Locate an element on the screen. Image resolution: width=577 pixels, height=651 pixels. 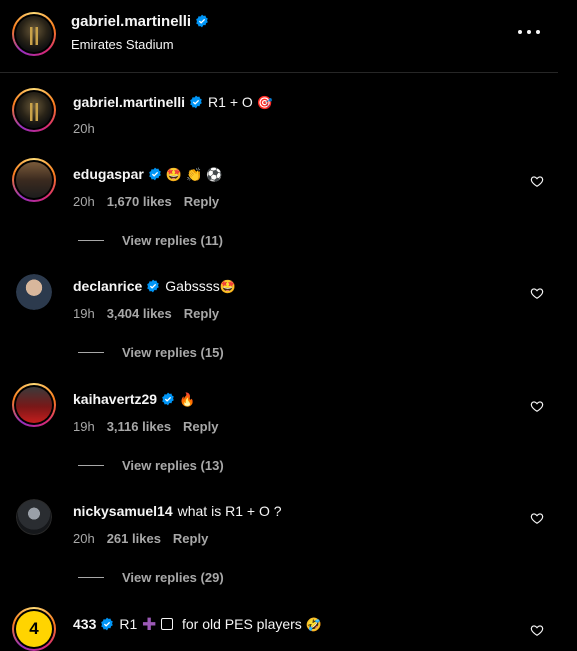
comment-meta: 20h 261 likes Reply is located at coordinates (140, 538).